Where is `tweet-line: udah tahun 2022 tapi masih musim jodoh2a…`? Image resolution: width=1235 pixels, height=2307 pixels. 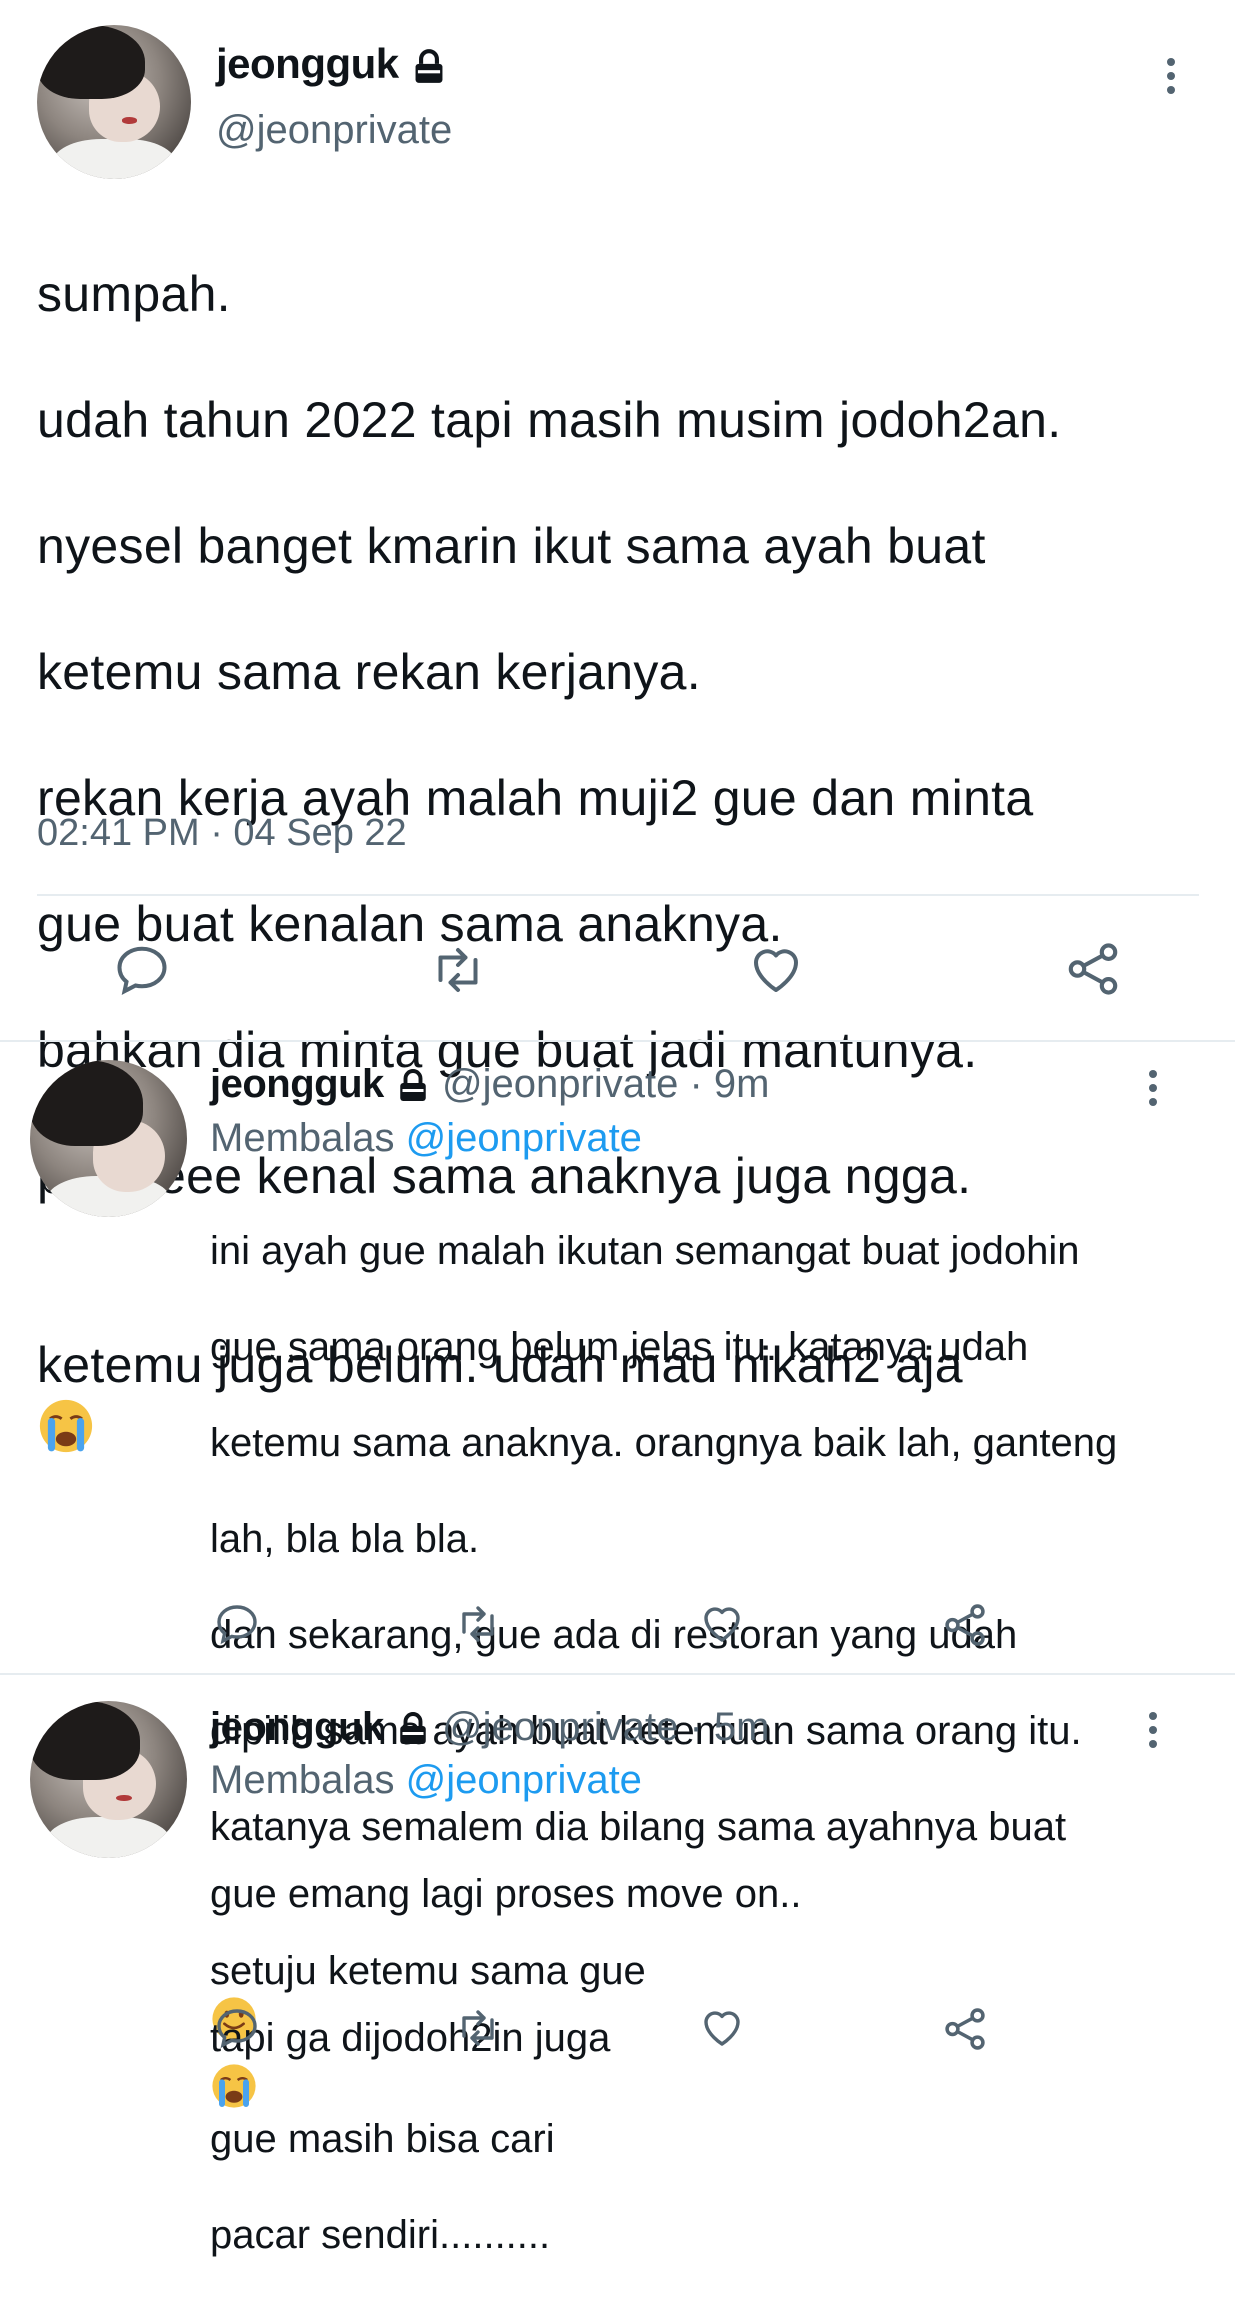 tweet-line: udah tahun 2022 tapi masih musim jodoh2a… is located at coordinates (549, 420).